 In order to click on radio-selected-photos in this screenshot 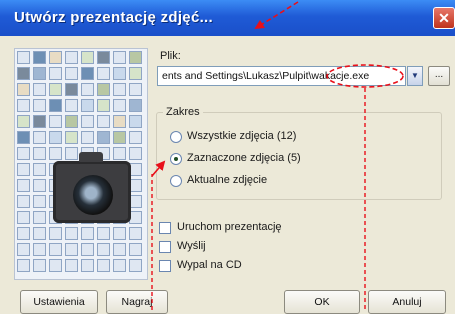, I will do `click(176, 159)`.